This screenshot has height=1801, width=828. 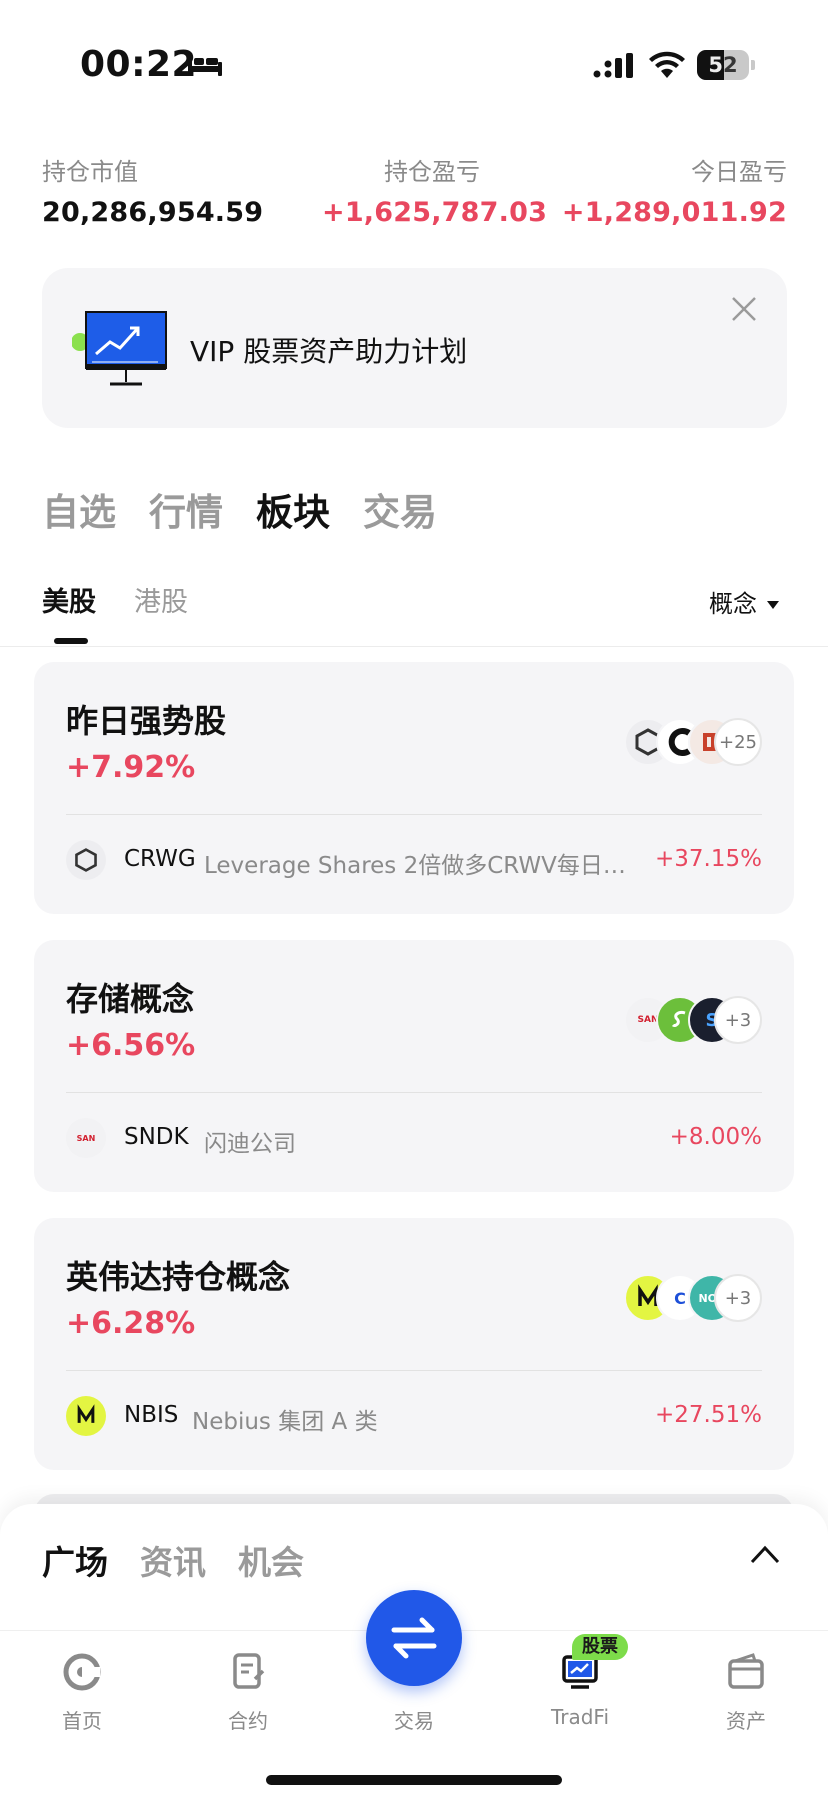 I want to click on close-icon, so click(x=744, y=309).